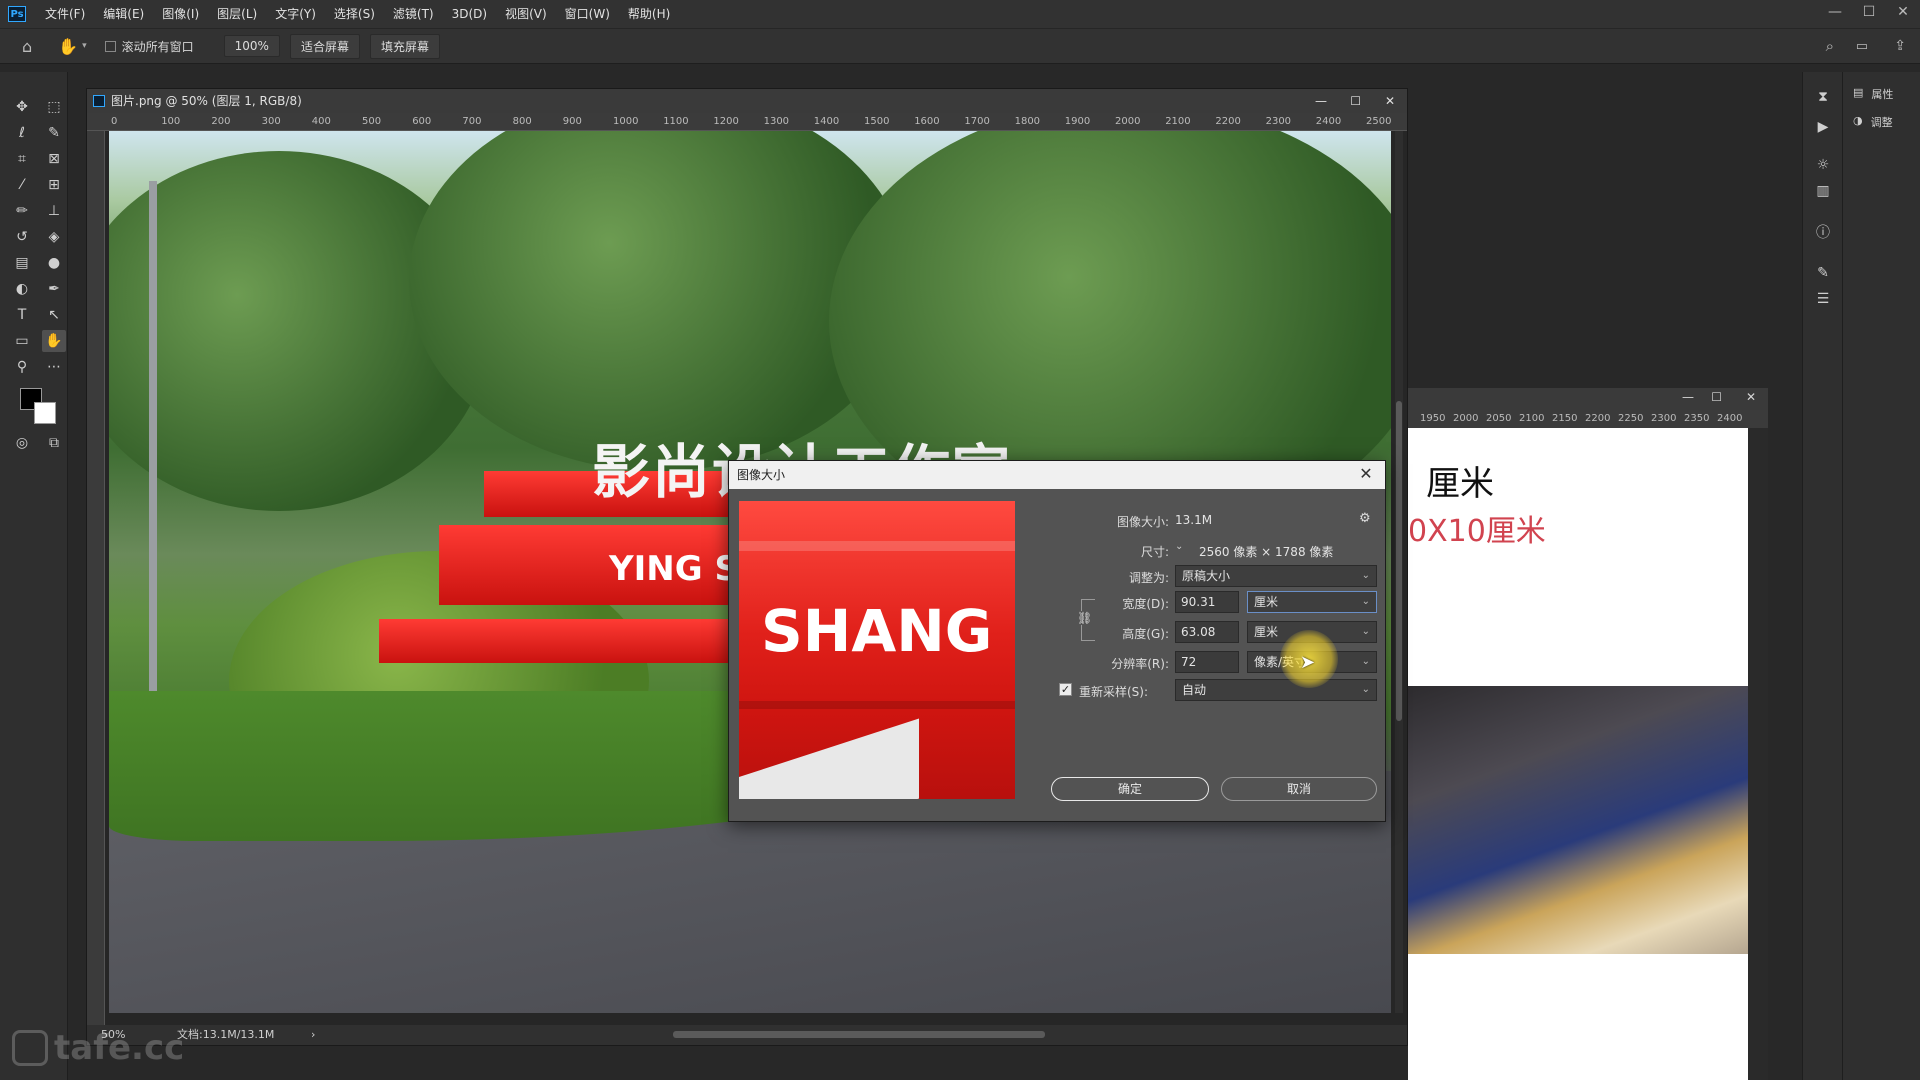 Image resolution: width=1920 pixels, height=1080 pixels. I want to click on crop-tool-icon: ⌗, so click(22, 159).